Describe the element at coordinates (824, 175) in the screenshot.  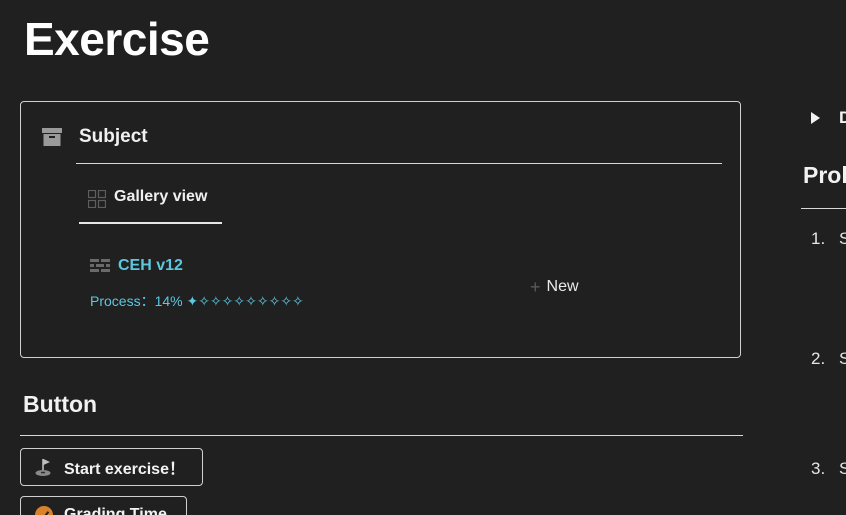
I see `right-column-heading: Prol` at that location.